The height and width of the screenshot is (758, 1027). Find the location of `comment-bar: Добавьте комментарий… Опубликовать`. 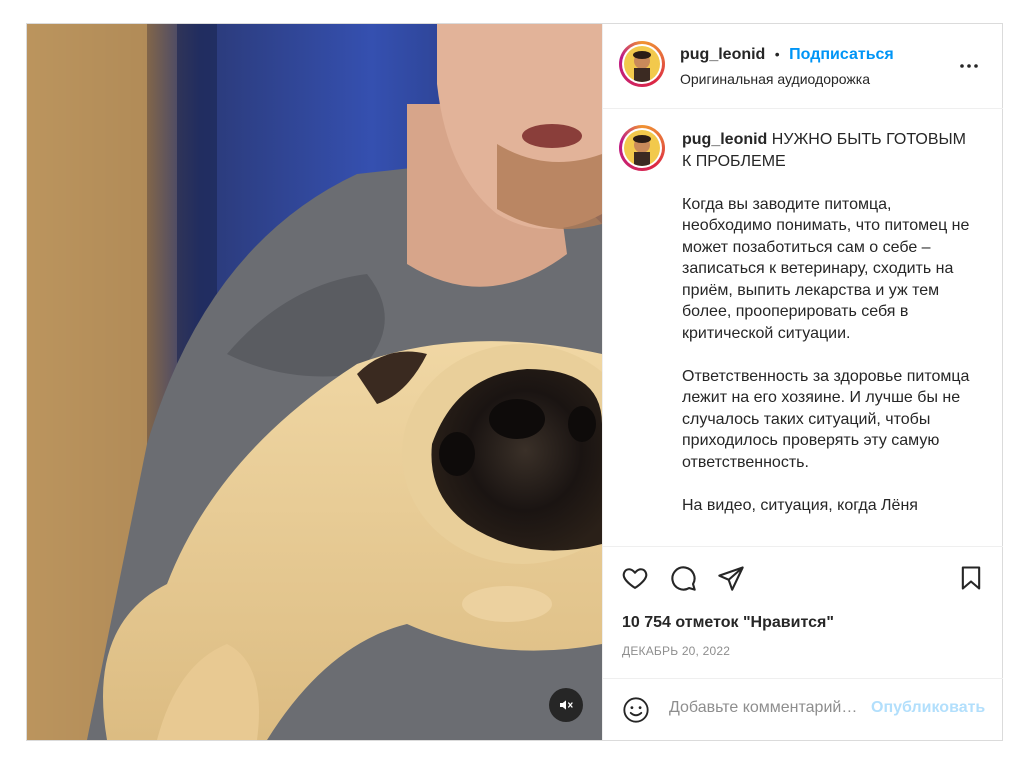

comment-bar: Добавьте комментарий… Опубликовать is located at coordinates (803, 709).